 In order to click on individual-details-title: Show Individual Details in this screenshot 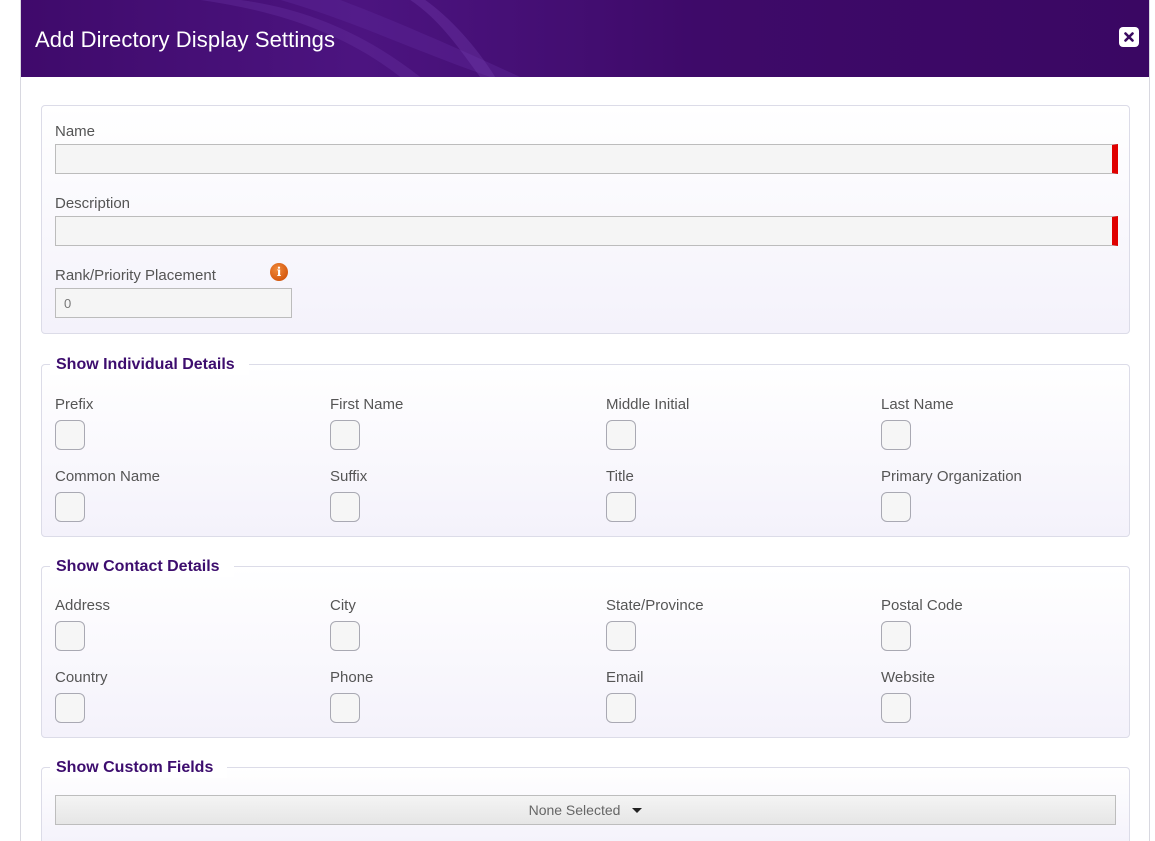, I will do `click(149, 365)`.